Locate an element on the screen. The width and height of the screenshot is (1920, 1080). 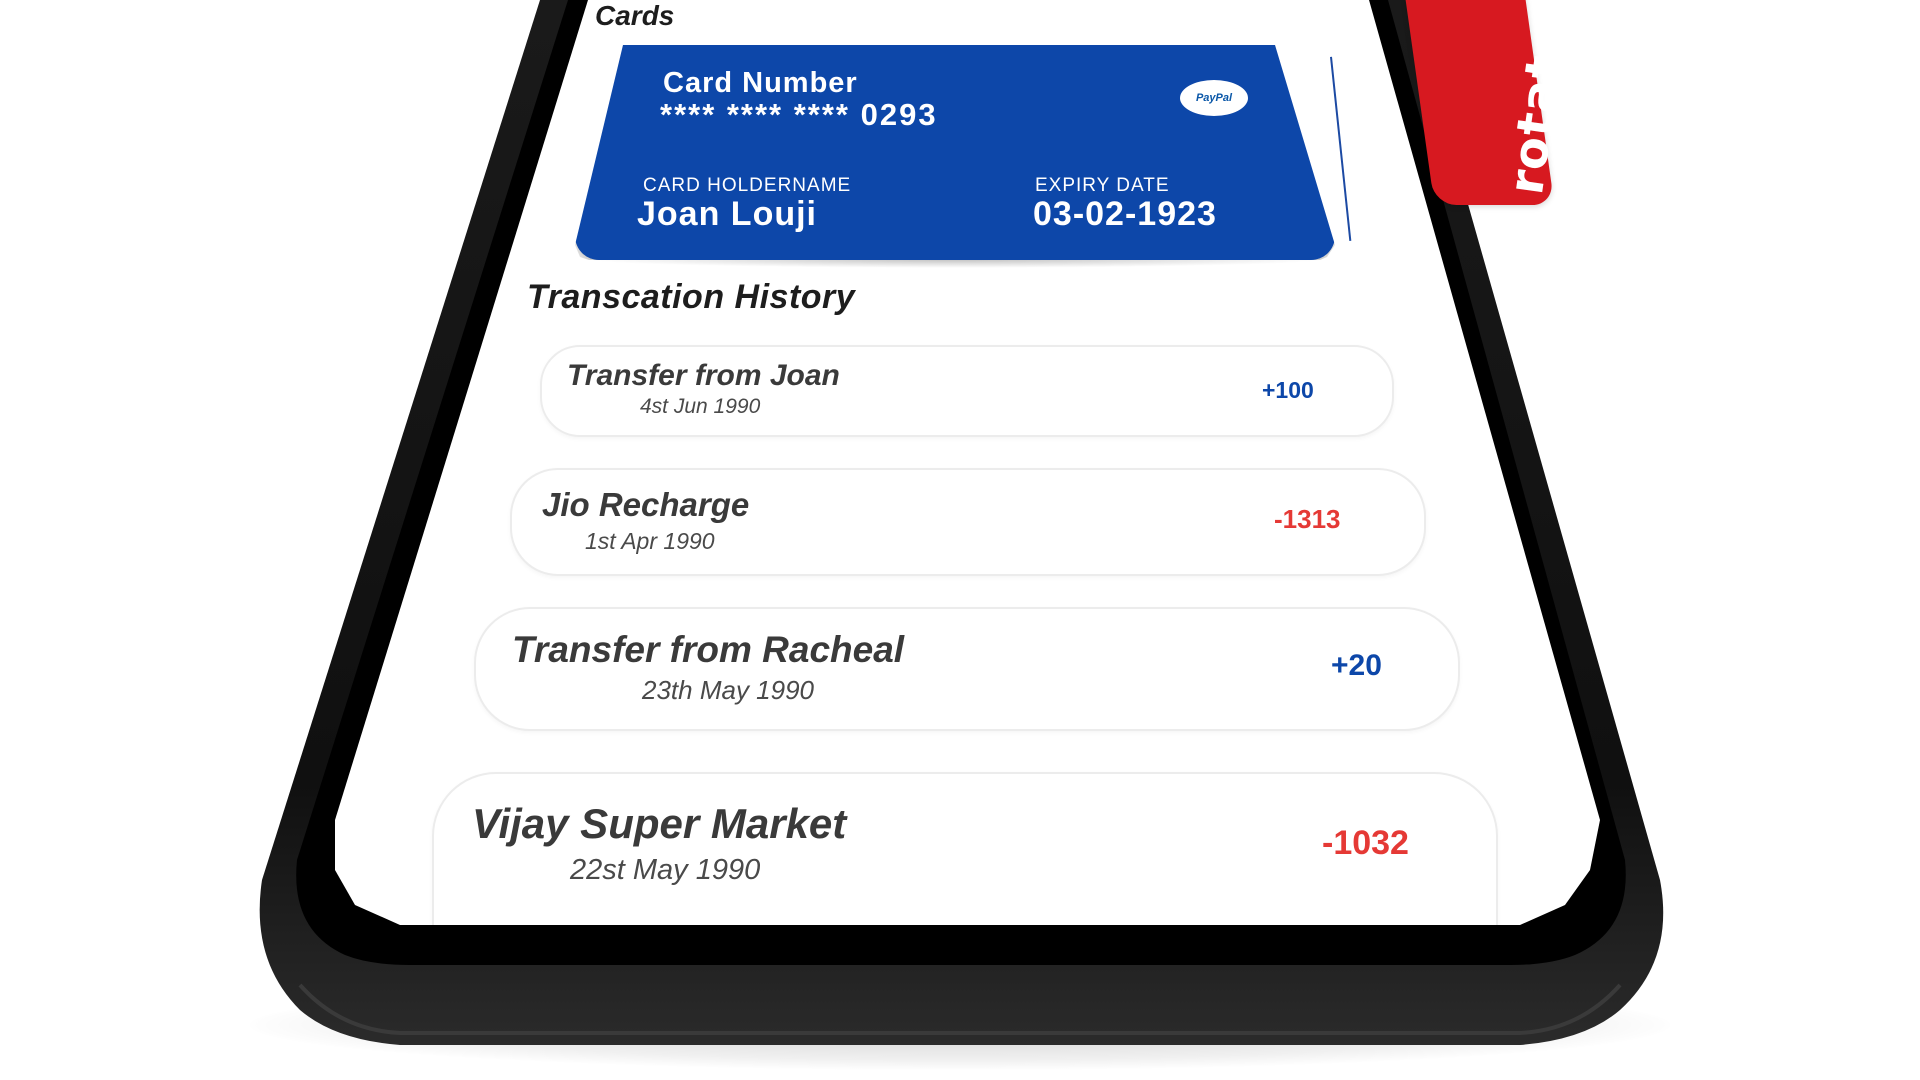
transaction-history-title: Transcation History is located at coordinates (691, 297).